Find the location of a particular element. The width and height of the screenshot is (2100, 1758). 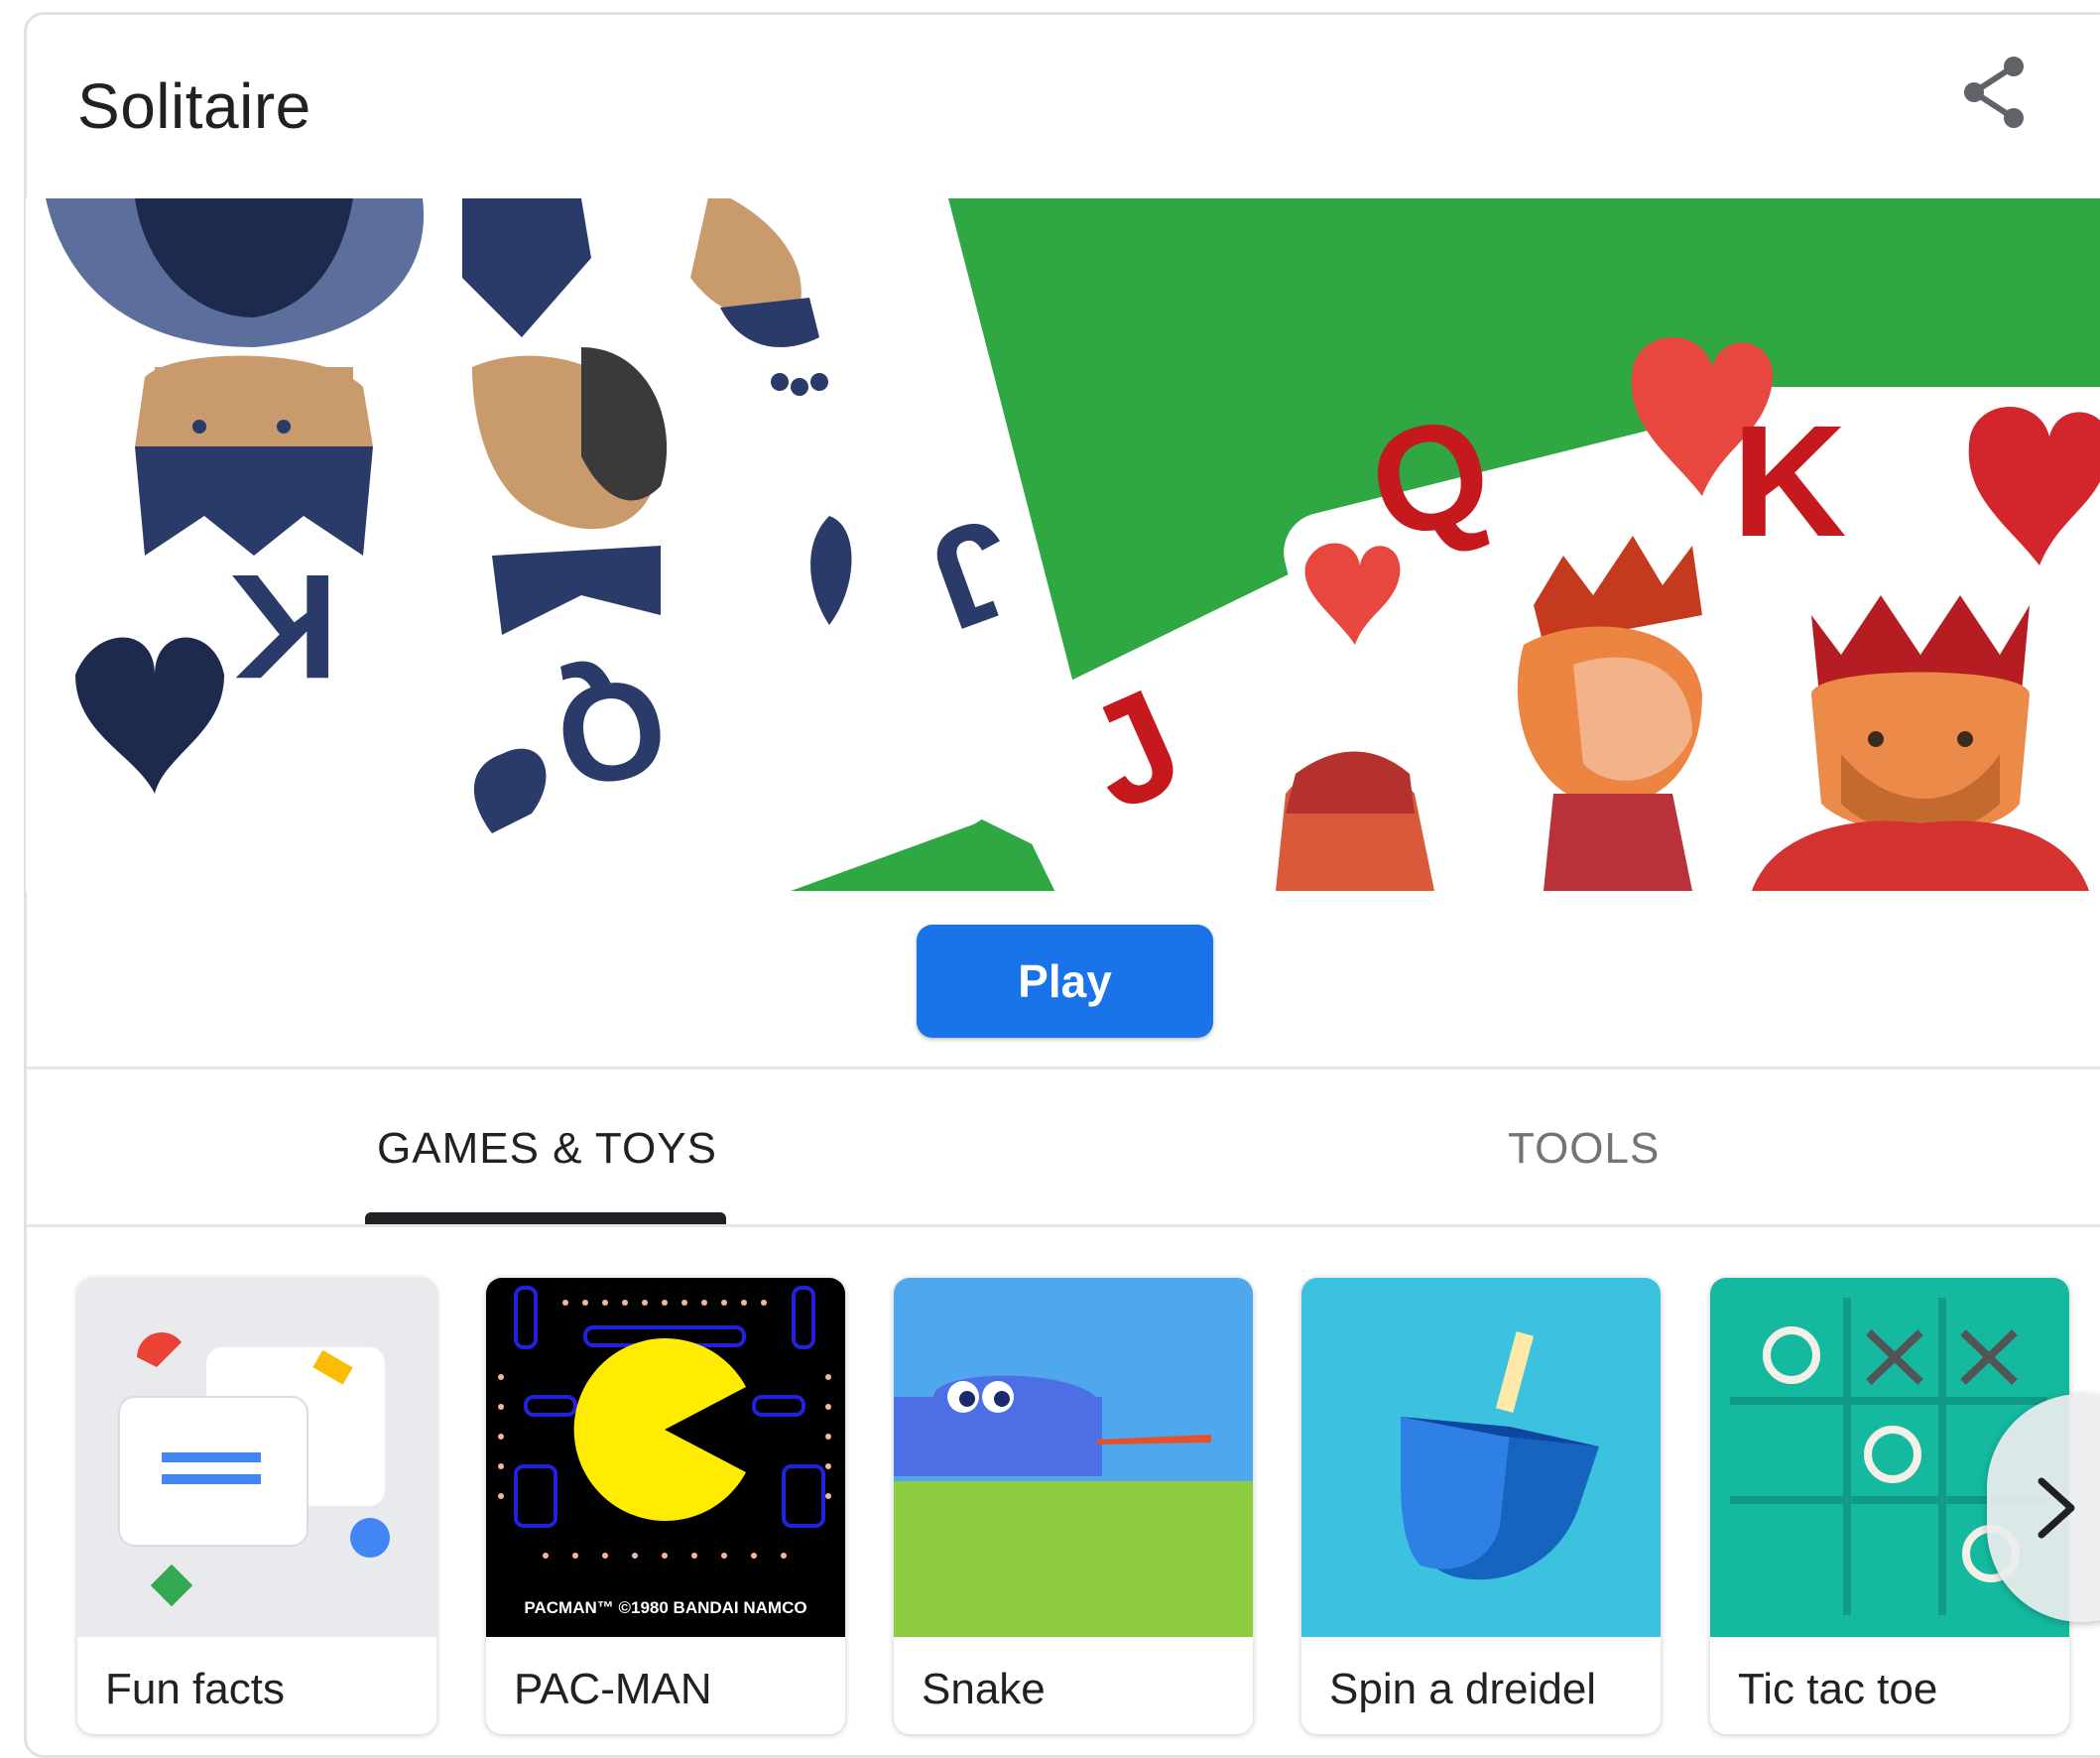

selected-tab-indicator is located at coordinates (545, 1218).